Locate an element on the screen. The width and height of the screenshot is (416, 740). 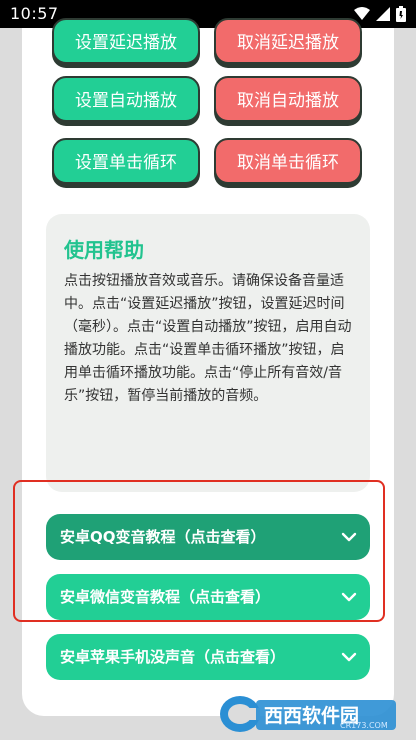
watermark-logo: 西西软件园 CR173.COM is located at coordinates (308, 714).